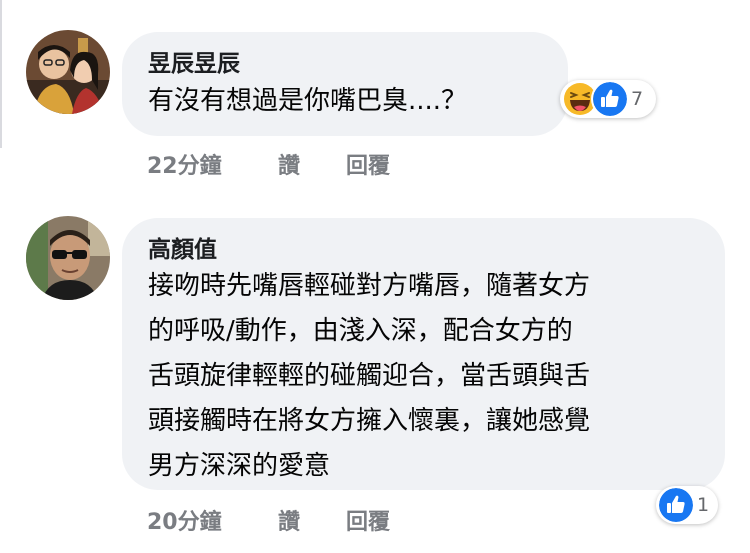 This screenshot has height=553, width=750. Describe the element at coordinates (369, 421) in the screenshot. I see `comment-text-line: 頭接觸時在將女方擁入懷裏，讓她感覺` at that location.